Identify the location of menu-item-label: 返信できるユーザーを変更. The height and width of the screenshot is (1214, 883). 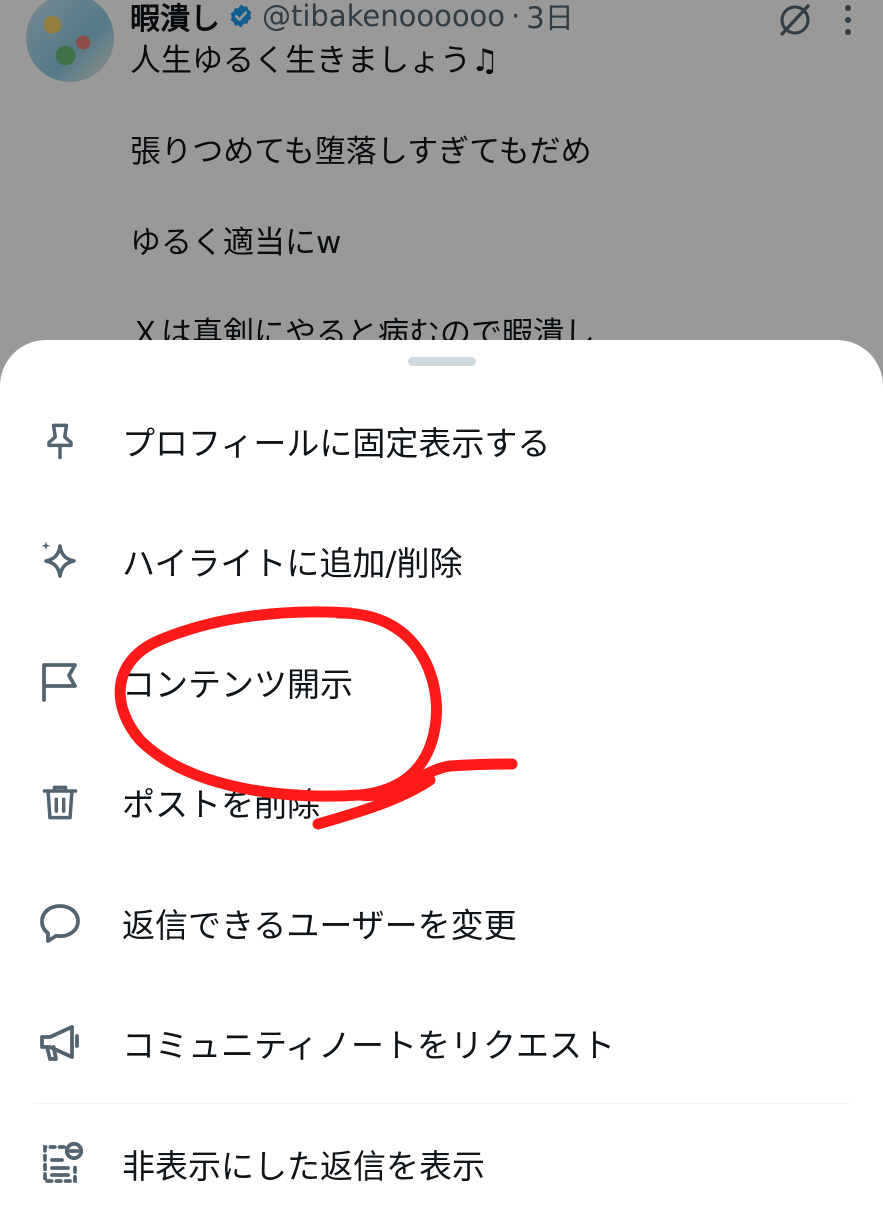
(319, 925).